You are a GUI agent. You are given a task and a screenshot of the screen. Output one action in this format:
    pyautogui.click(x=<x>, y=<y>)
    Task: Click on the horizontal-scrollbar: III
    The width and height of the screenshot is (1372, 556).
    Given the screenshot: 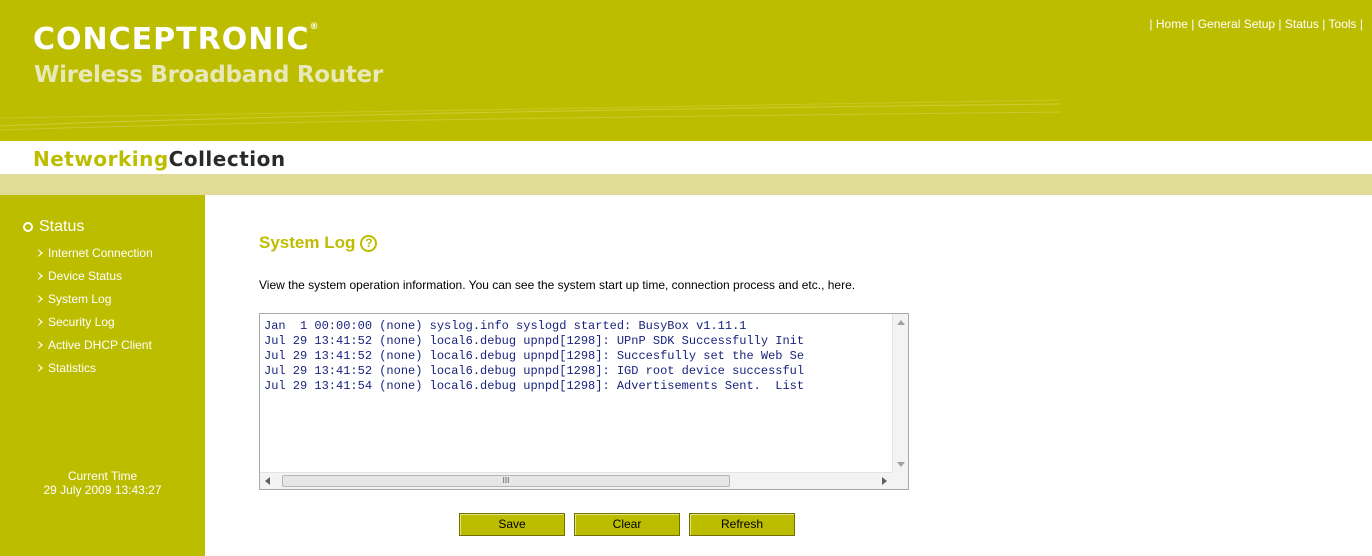 What is the action you would take?
    pyautogui.click(x=576, y=480)
    